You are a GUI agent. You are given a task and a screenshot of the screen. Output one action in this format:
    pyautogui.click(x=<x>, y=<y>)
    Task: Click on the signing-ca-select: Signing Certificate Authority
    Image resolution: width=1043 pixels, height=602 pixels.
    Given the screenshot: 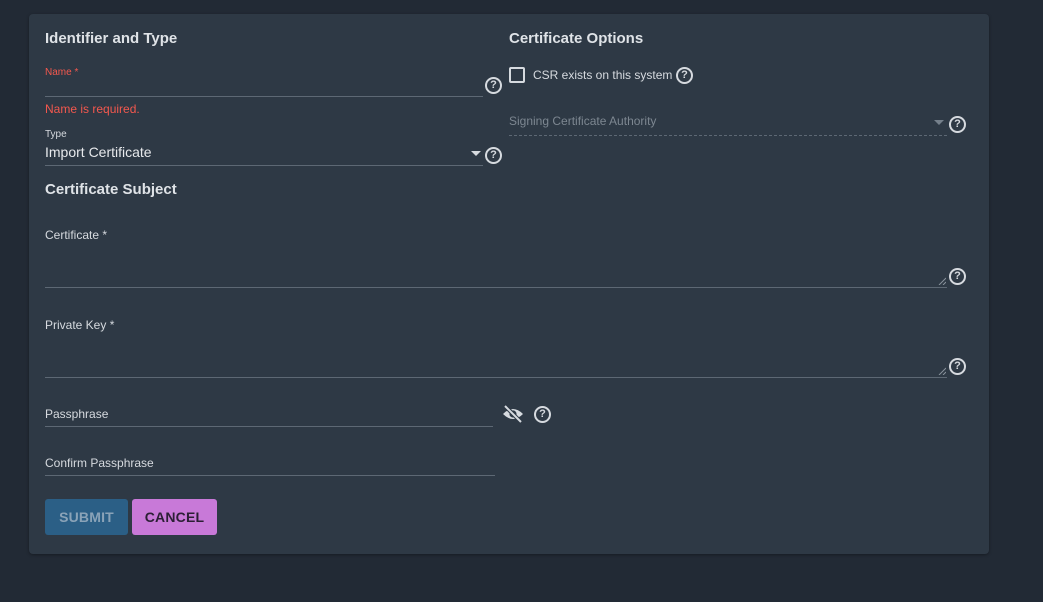 What is the action you would take?
    pyautogui.click(x=728, y=123)
    